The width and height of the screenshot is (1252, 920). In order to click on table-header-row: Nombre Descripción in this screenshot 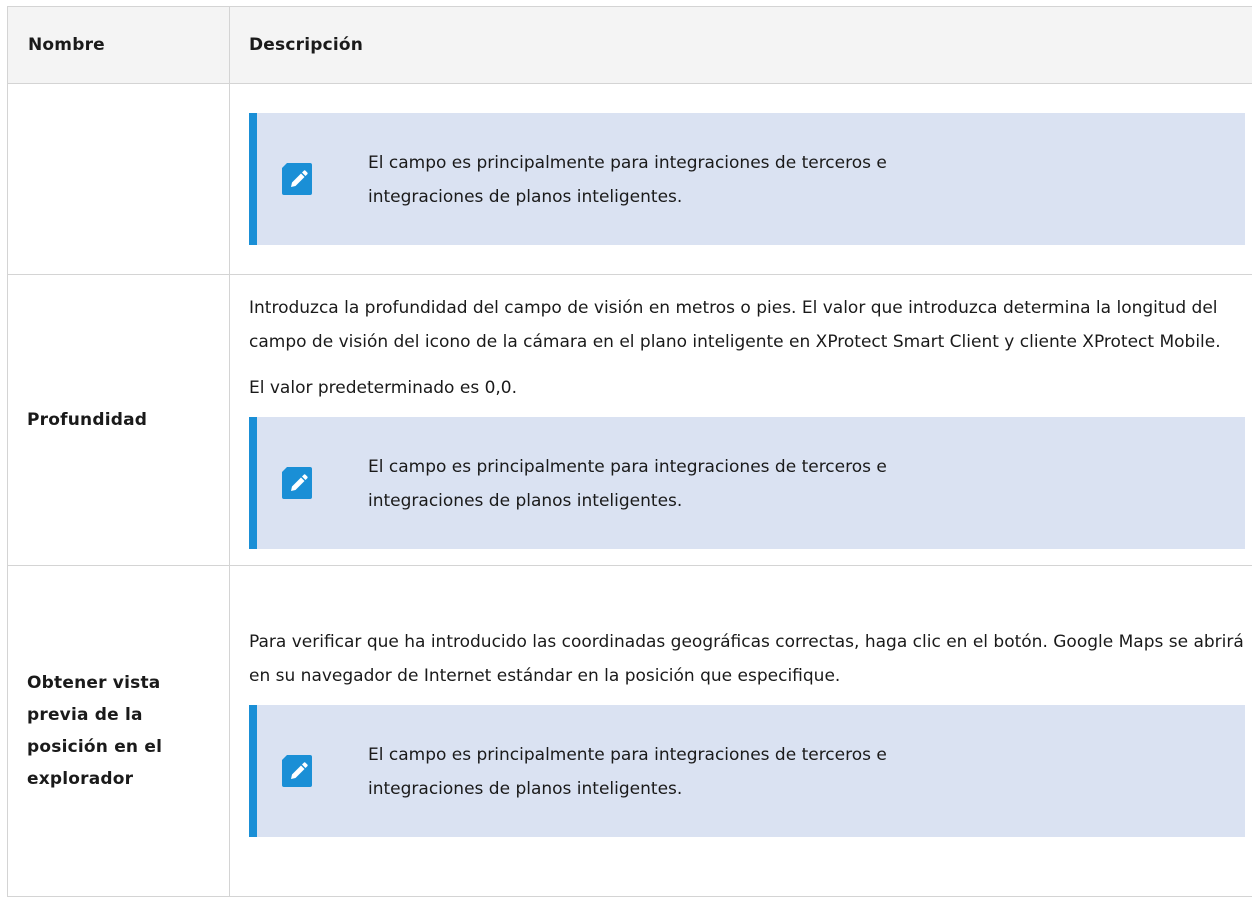, I will do `click(629, 45)`.